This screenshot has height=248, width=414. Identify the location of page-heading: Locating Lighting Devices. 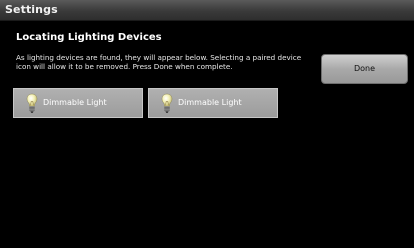
(89, 37).